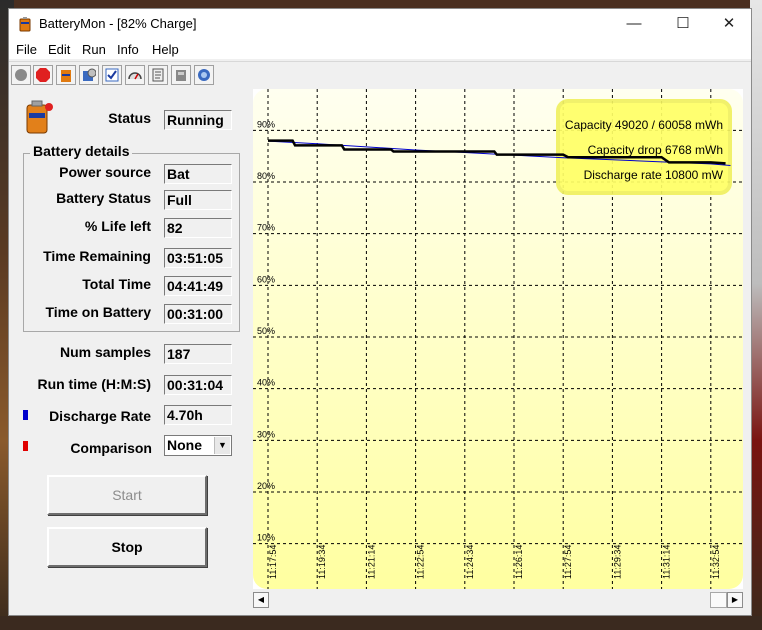 This screenshot has width=762, height=630. Describe the element at coordinates (127, 495) in the screenshot. I see `start-button: Start` at that location.